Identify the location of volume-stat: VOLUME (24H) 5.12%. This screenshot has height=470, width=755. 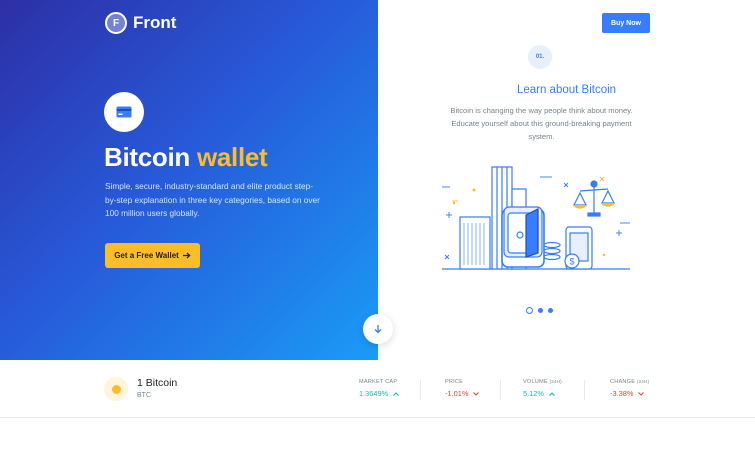
(542, 388).